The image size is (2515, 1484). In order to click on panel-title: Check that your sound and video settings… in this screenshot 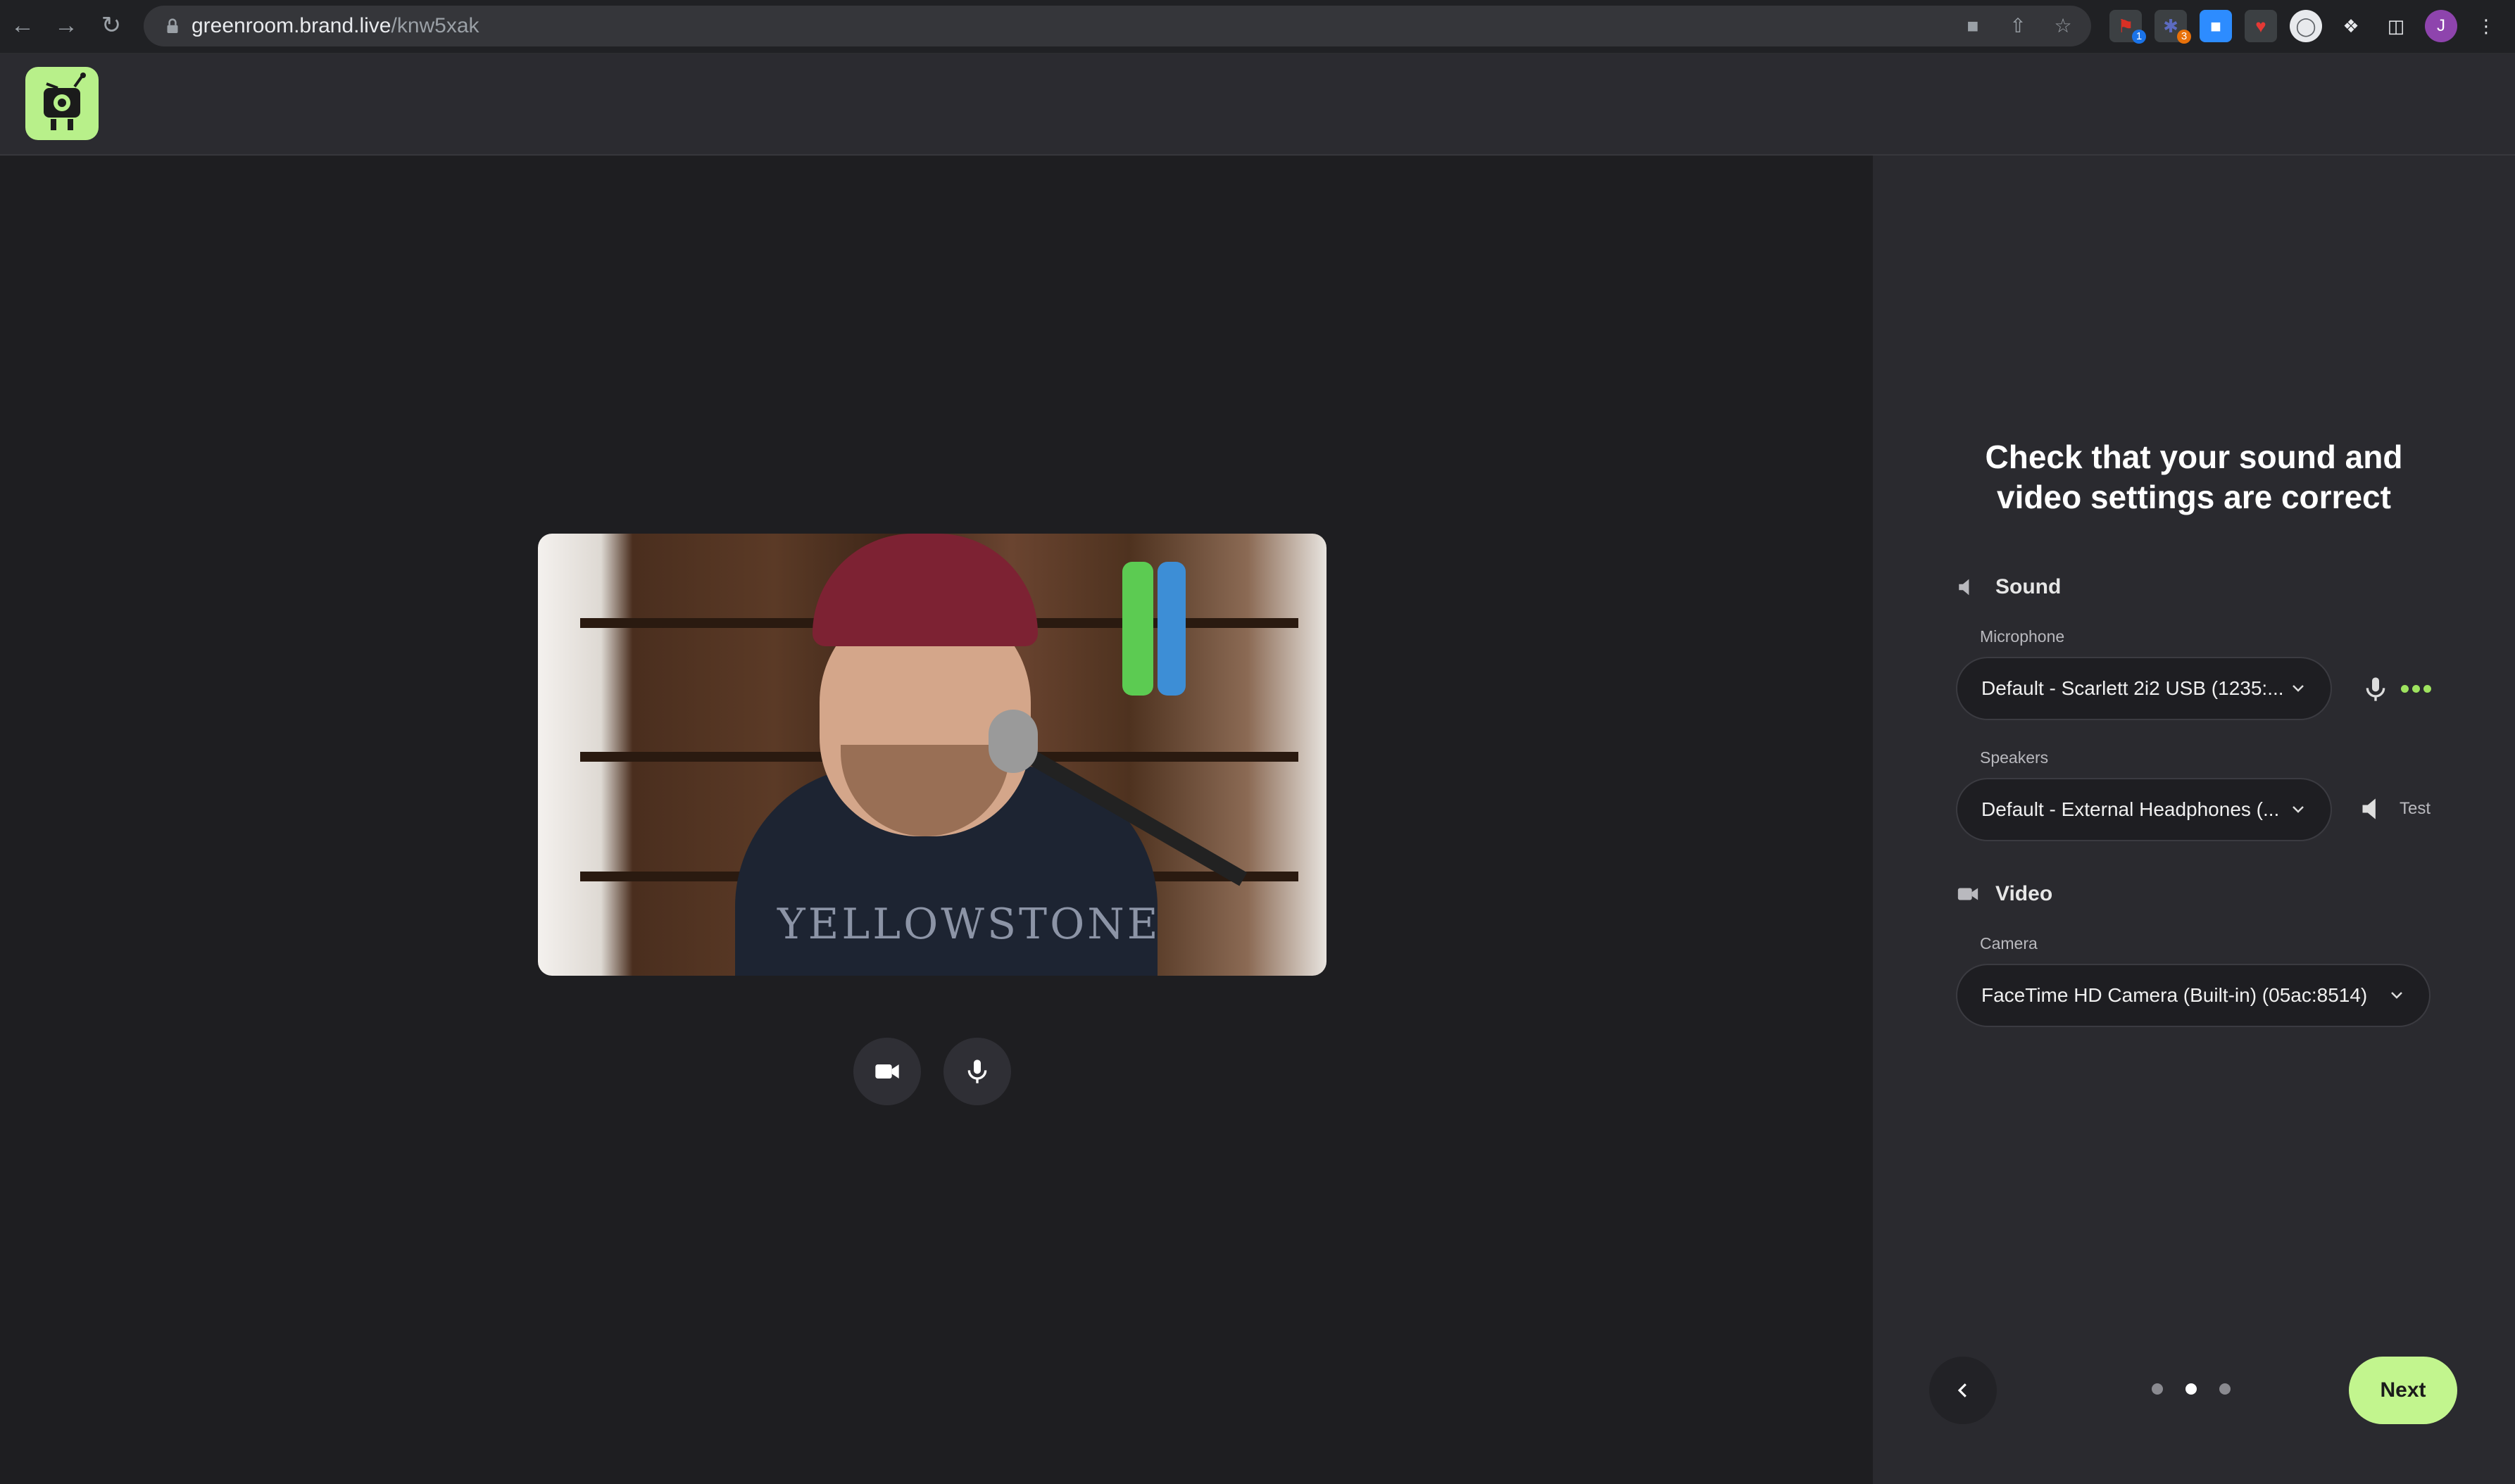, I will do `click(2194, 477)`.